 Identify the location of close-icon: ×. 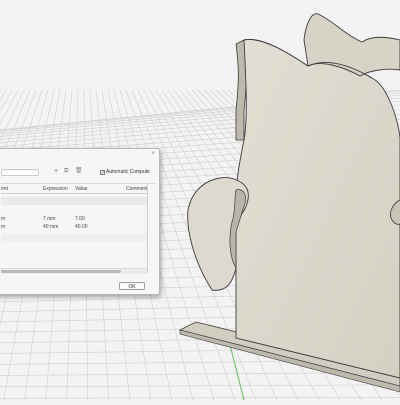
(153, 154).